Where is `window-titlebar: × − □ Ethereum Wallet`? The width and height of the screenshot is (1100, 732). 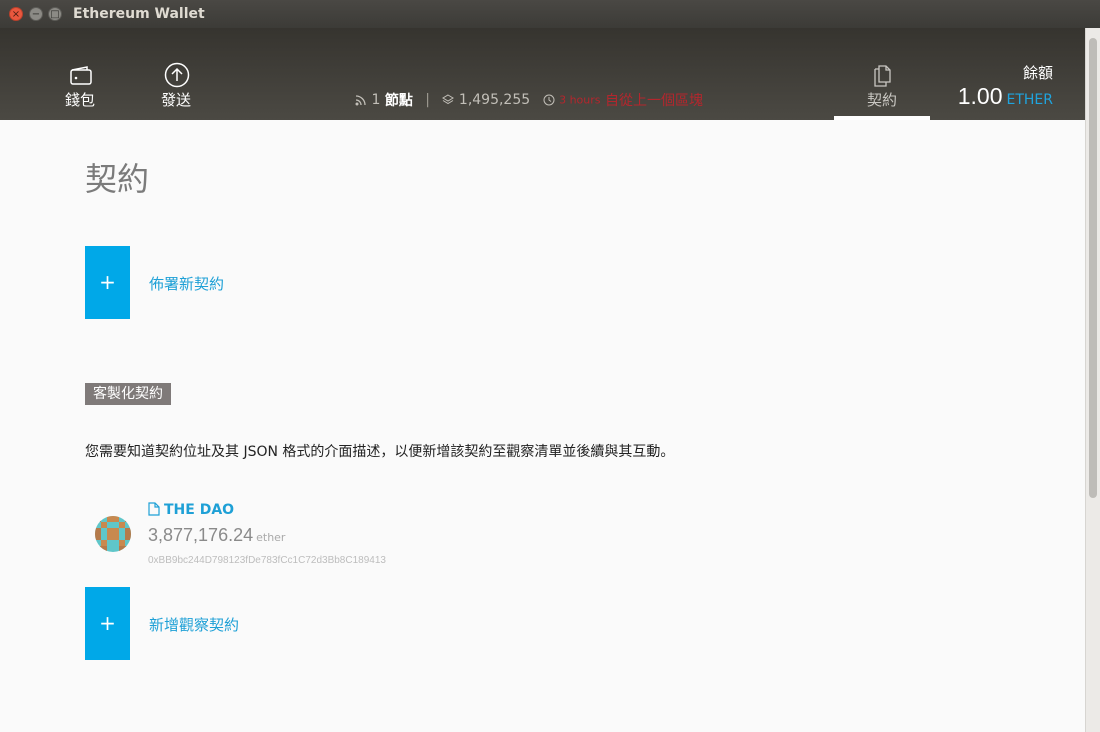
window-titlebar: × − □ Ethereum Wallet is located at coordinates (550, 14).